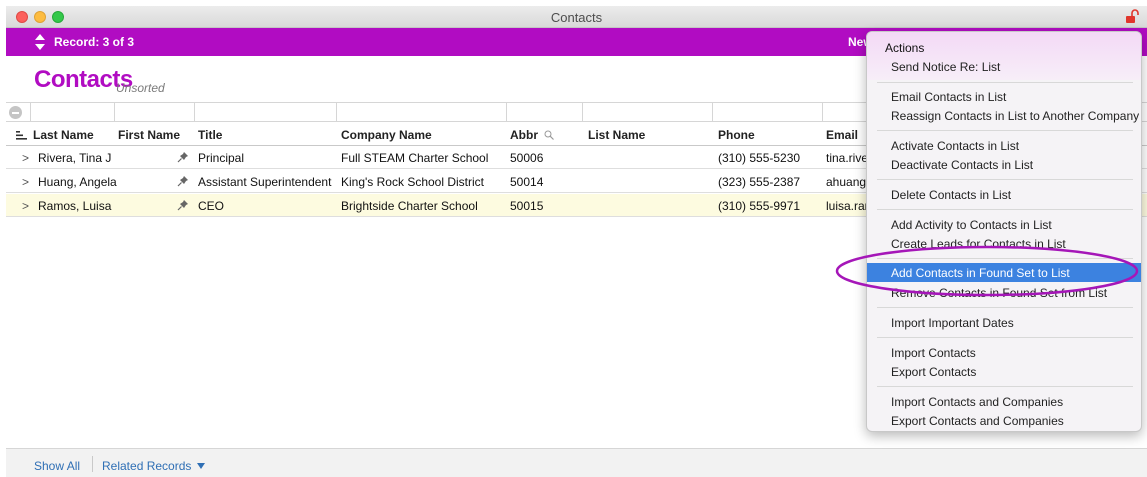 The image size is (1147, 477). What do you see at coordinates (524, 135) in the screenshot?
I see `column-header-abbr-label: Abbr` at bounding box center [524, 135].